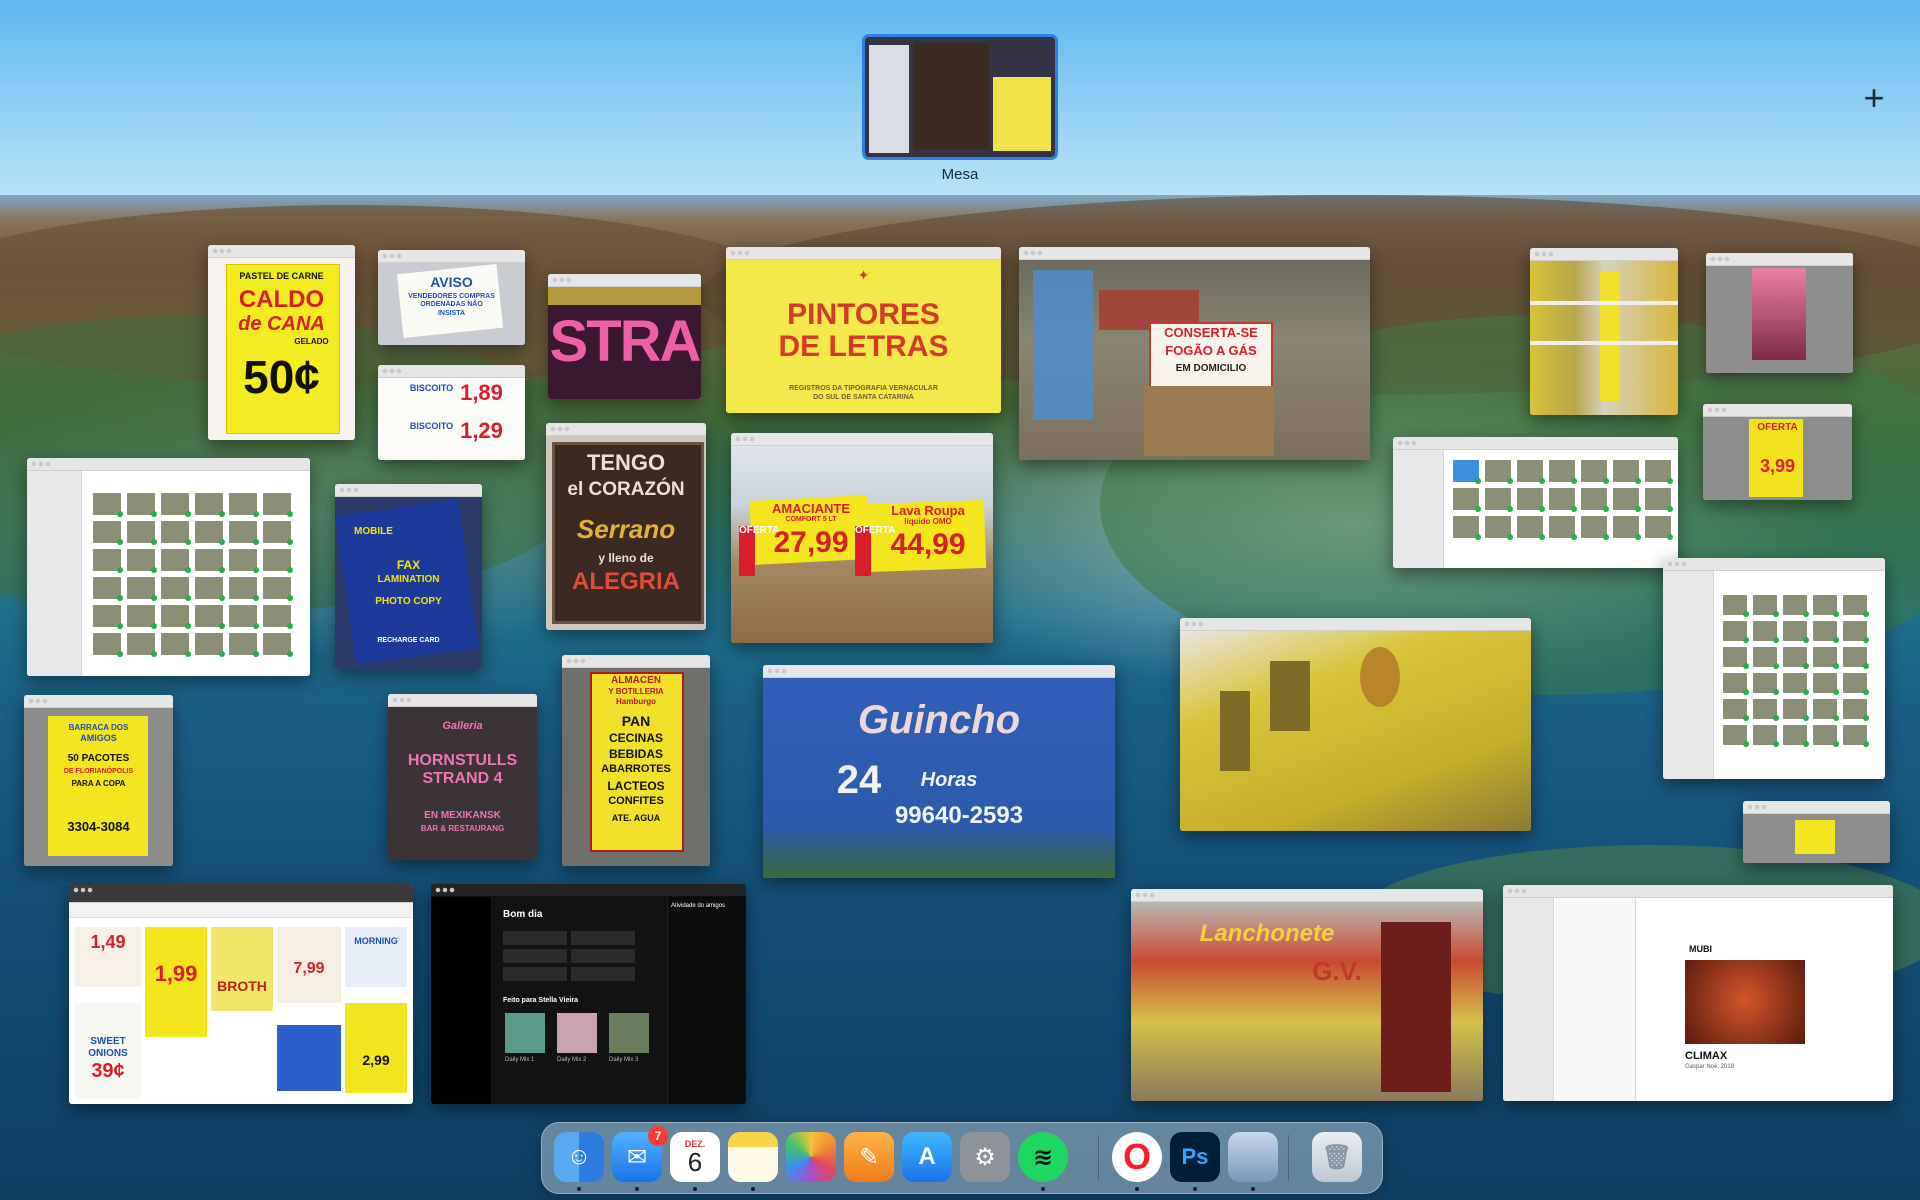 The width and height of the screenshot is (1920, 1200). What do you see at coordinates (695, 1157) in the screenshot?
I see `calendar-icon: DEZ. 6` at bounding box center [695, 1157].